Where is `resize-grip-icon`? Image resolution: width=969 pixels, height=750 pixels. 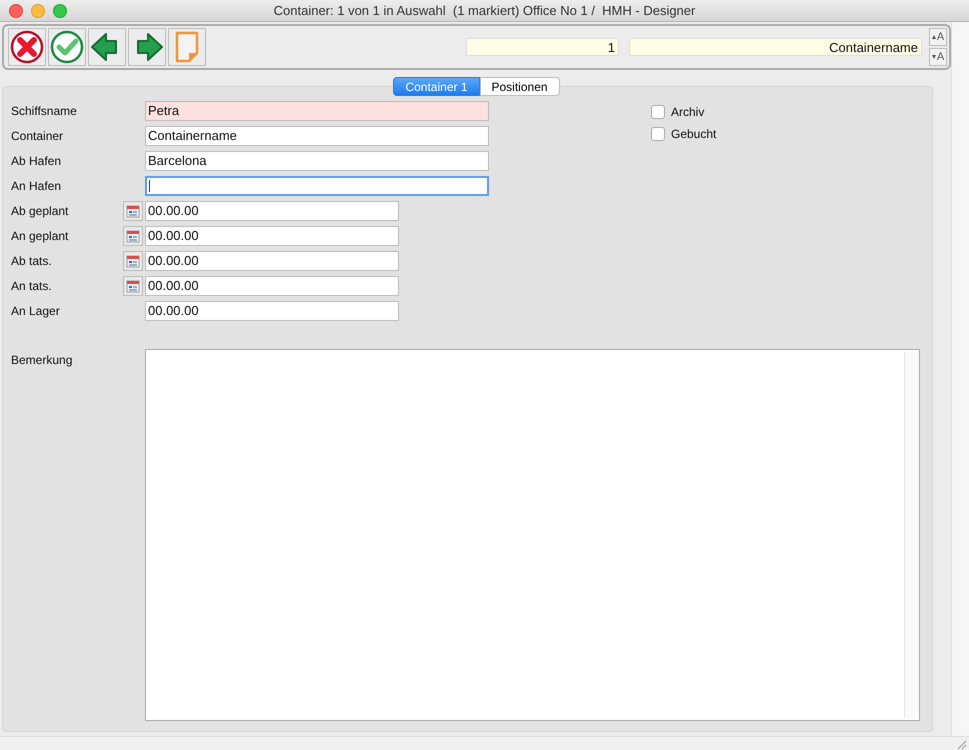 resize-grip-icon is located at coordinates (961, 744).